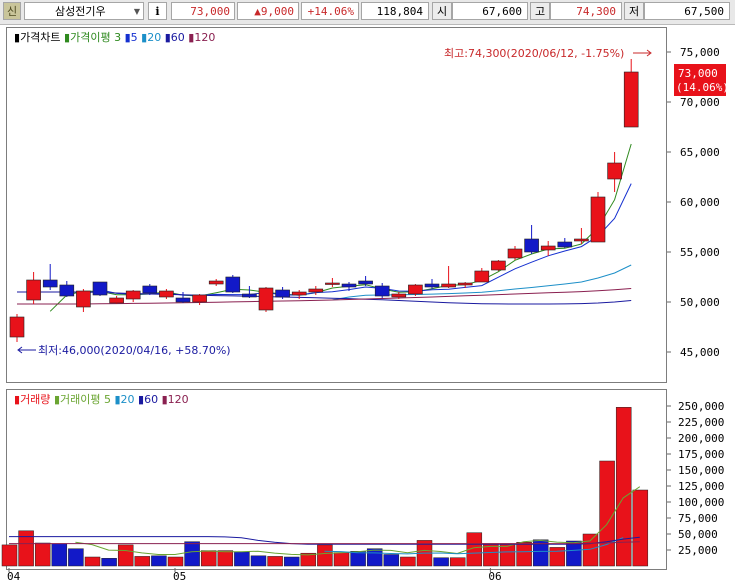  Describe the element at coordinates (698, 550) in the screenshot. I see `volume-axis-label: 25,000` at that location.